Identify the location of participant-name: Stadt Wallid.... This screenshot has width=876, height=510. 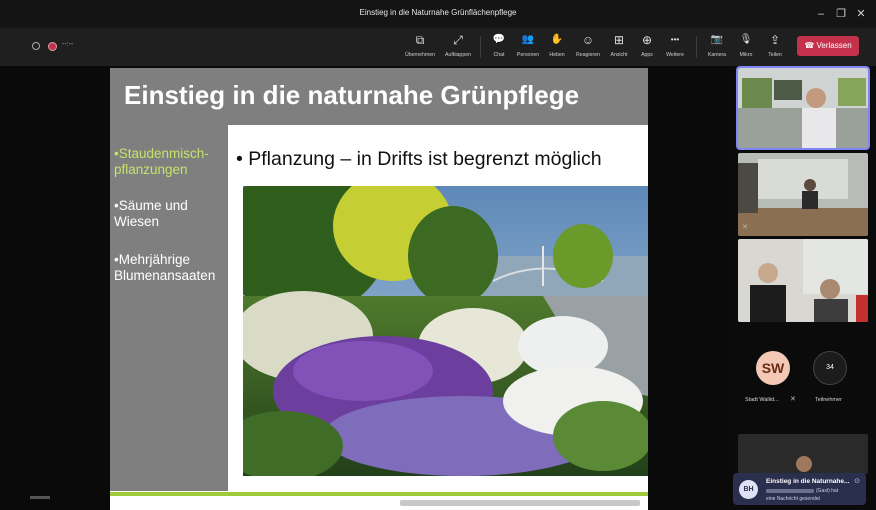
(762, 400).